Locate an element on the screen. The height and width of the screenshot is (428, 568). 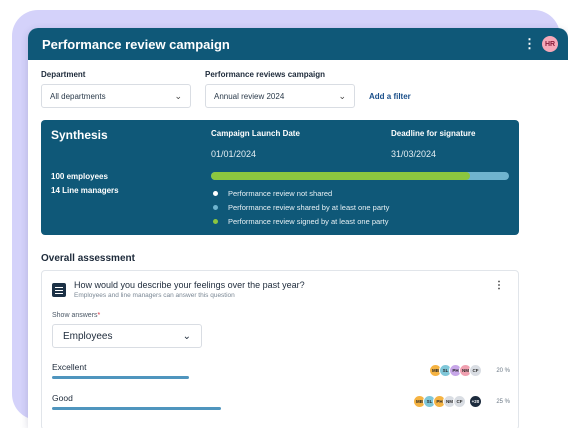
deadline-value: 31/03/2024 is located at coordinates (414, 154).